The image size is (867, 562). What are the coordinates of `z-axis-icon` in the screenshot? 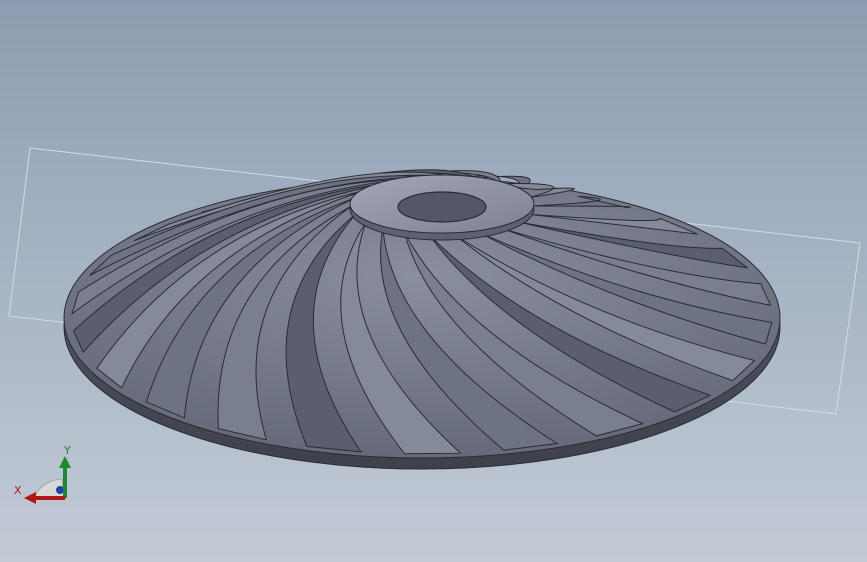 It's located at (60, 490).